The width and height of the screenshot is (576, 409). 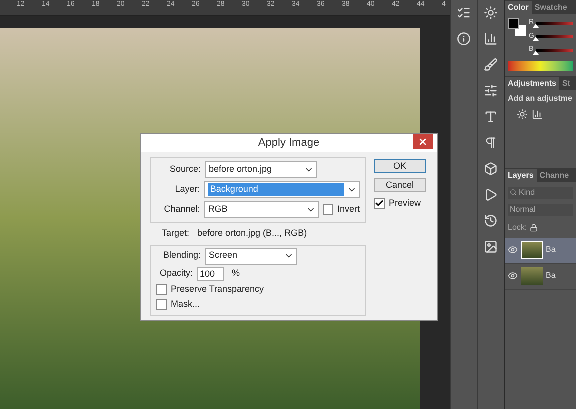 What do you see at coordinates (491, 169) in the screenshot?
I see `cube-icon` at bounding box center [491, 169].